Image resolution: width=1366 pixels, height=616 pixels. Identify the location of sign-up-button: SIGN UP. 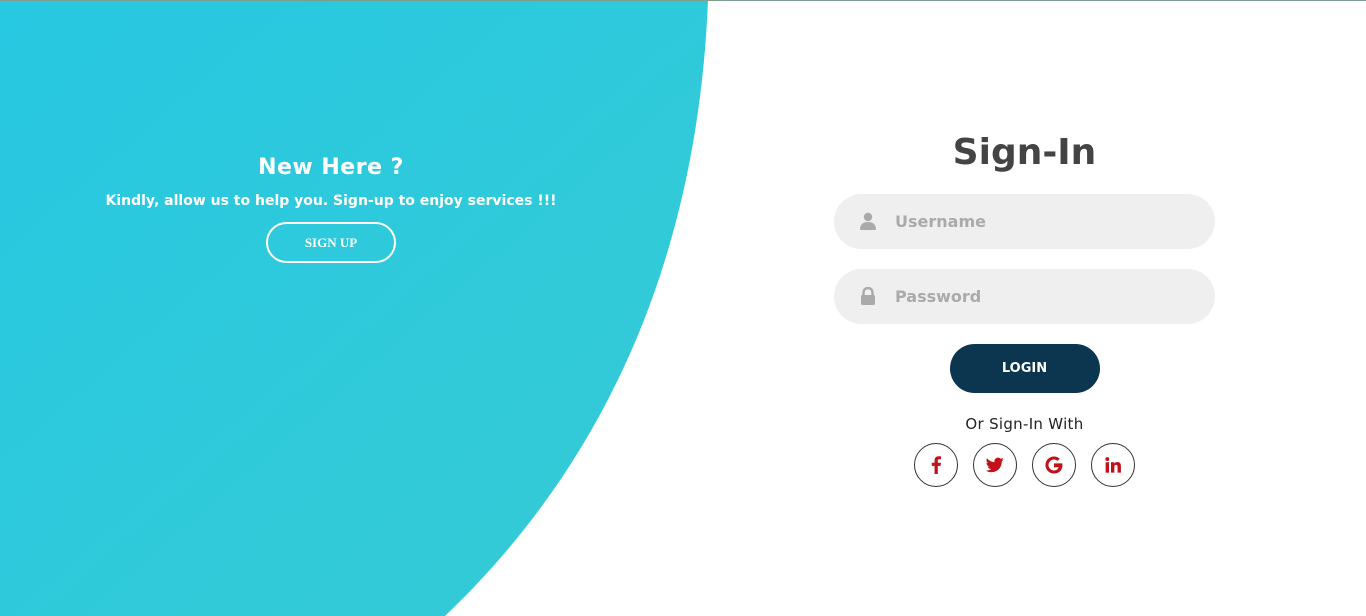
(331, 242).